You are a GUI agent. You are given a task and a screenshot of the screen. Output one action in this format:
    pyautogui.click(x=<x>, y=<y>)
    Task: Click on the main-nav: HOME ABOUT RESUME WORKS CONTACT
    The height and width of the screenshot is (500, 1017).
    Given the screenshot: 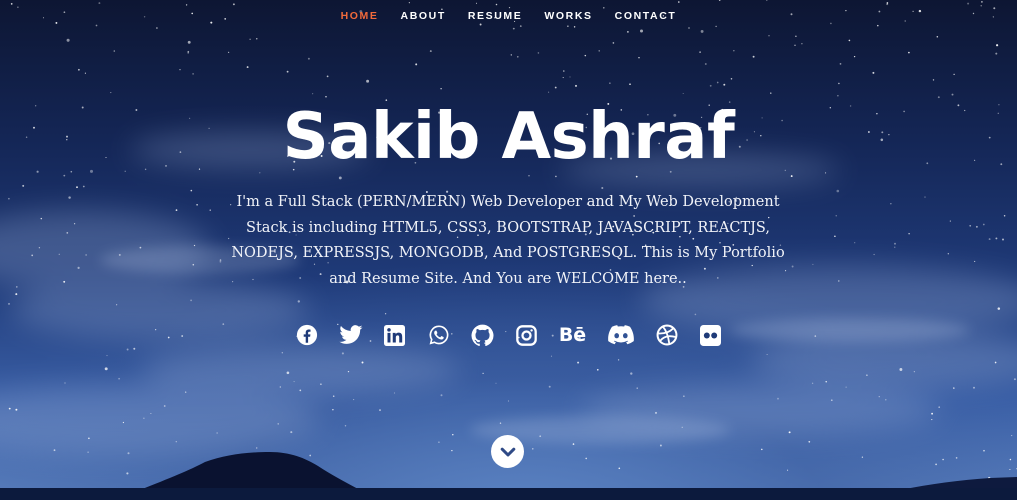 What is the action you would take?
    pyautogui.click(x=508, y=16)
    